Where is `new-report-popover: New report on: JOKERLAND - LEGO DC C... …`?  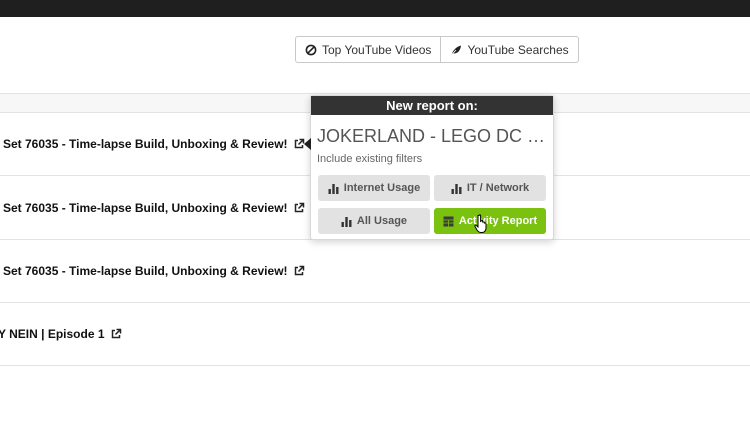 new-report-popover: New report on: JOKERLAND - LEGO DC C... … is located at coordinates (429, 167).